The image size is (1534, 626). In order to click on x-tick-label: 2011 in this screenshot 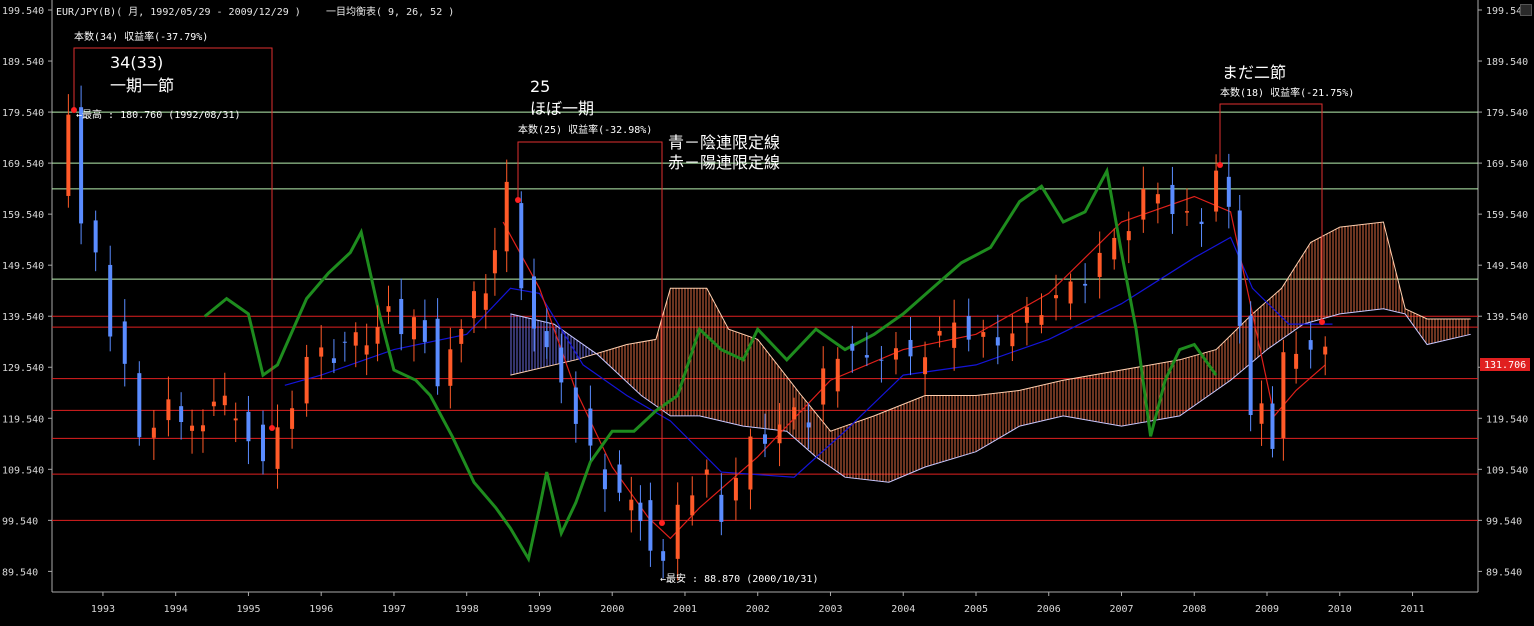, I will do `click(1413, 609)`.